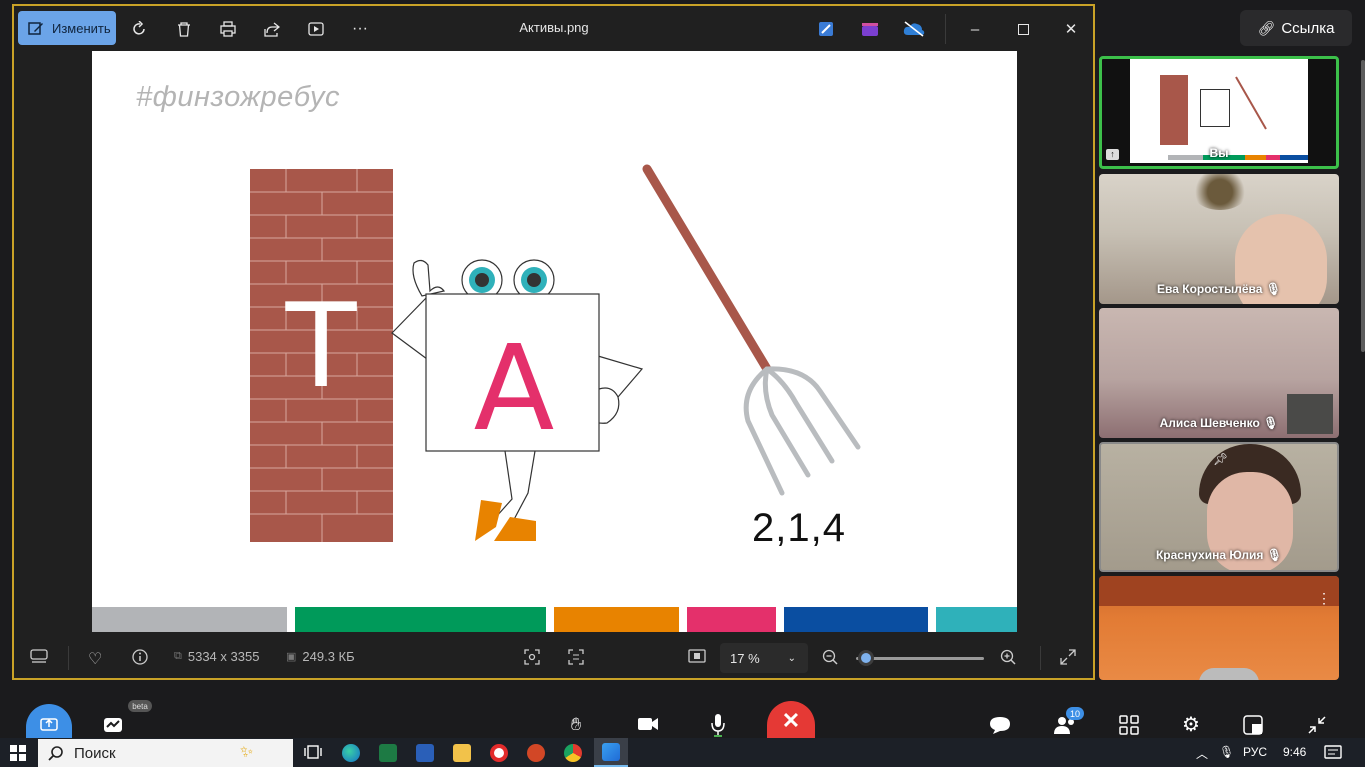 The image size is (1365, 767). What do you see at coordinates (553, 658) in the screenshot?
I see `viewer-status-bar: ♡ ⧉ 5334 x 3355 ▣ 249.3 КБ 17 % ⌄` at bounding box center [553, 658].